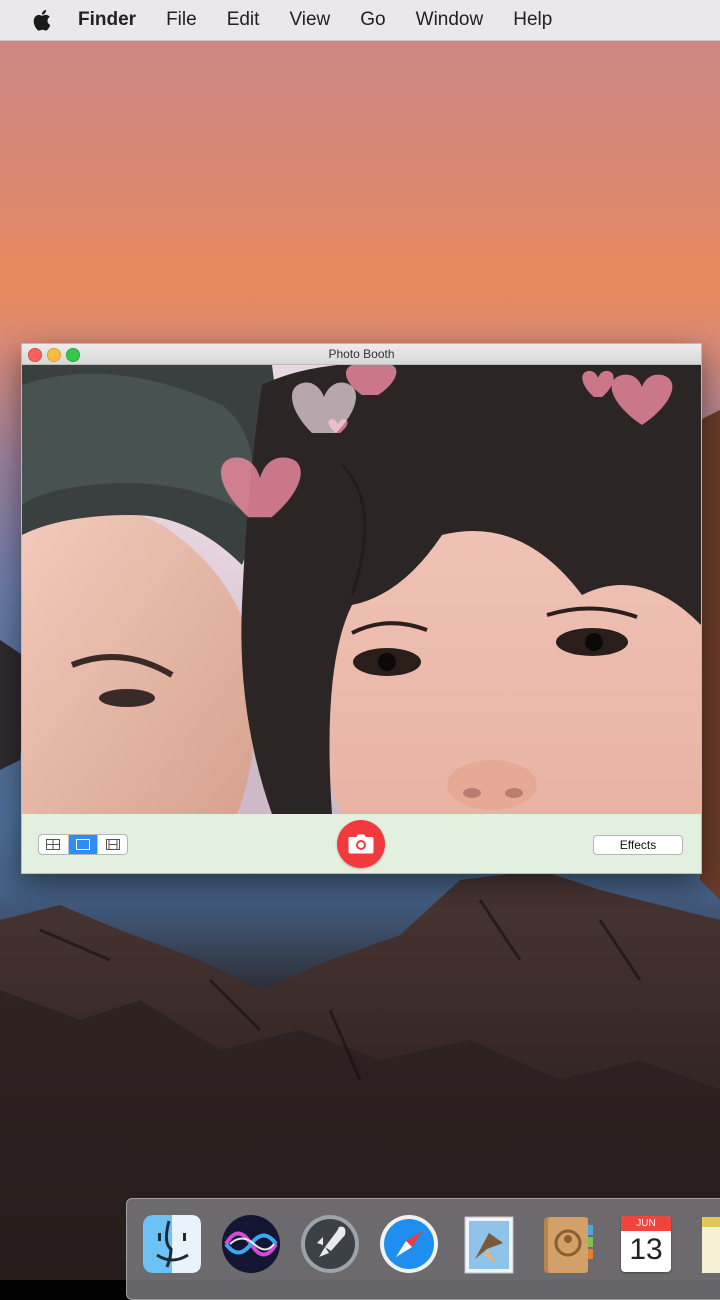 The image size is (720, 1300). Describe the element at coordinates (43, 20) in the screenshot. I see `apple-logo-icon` at that location.